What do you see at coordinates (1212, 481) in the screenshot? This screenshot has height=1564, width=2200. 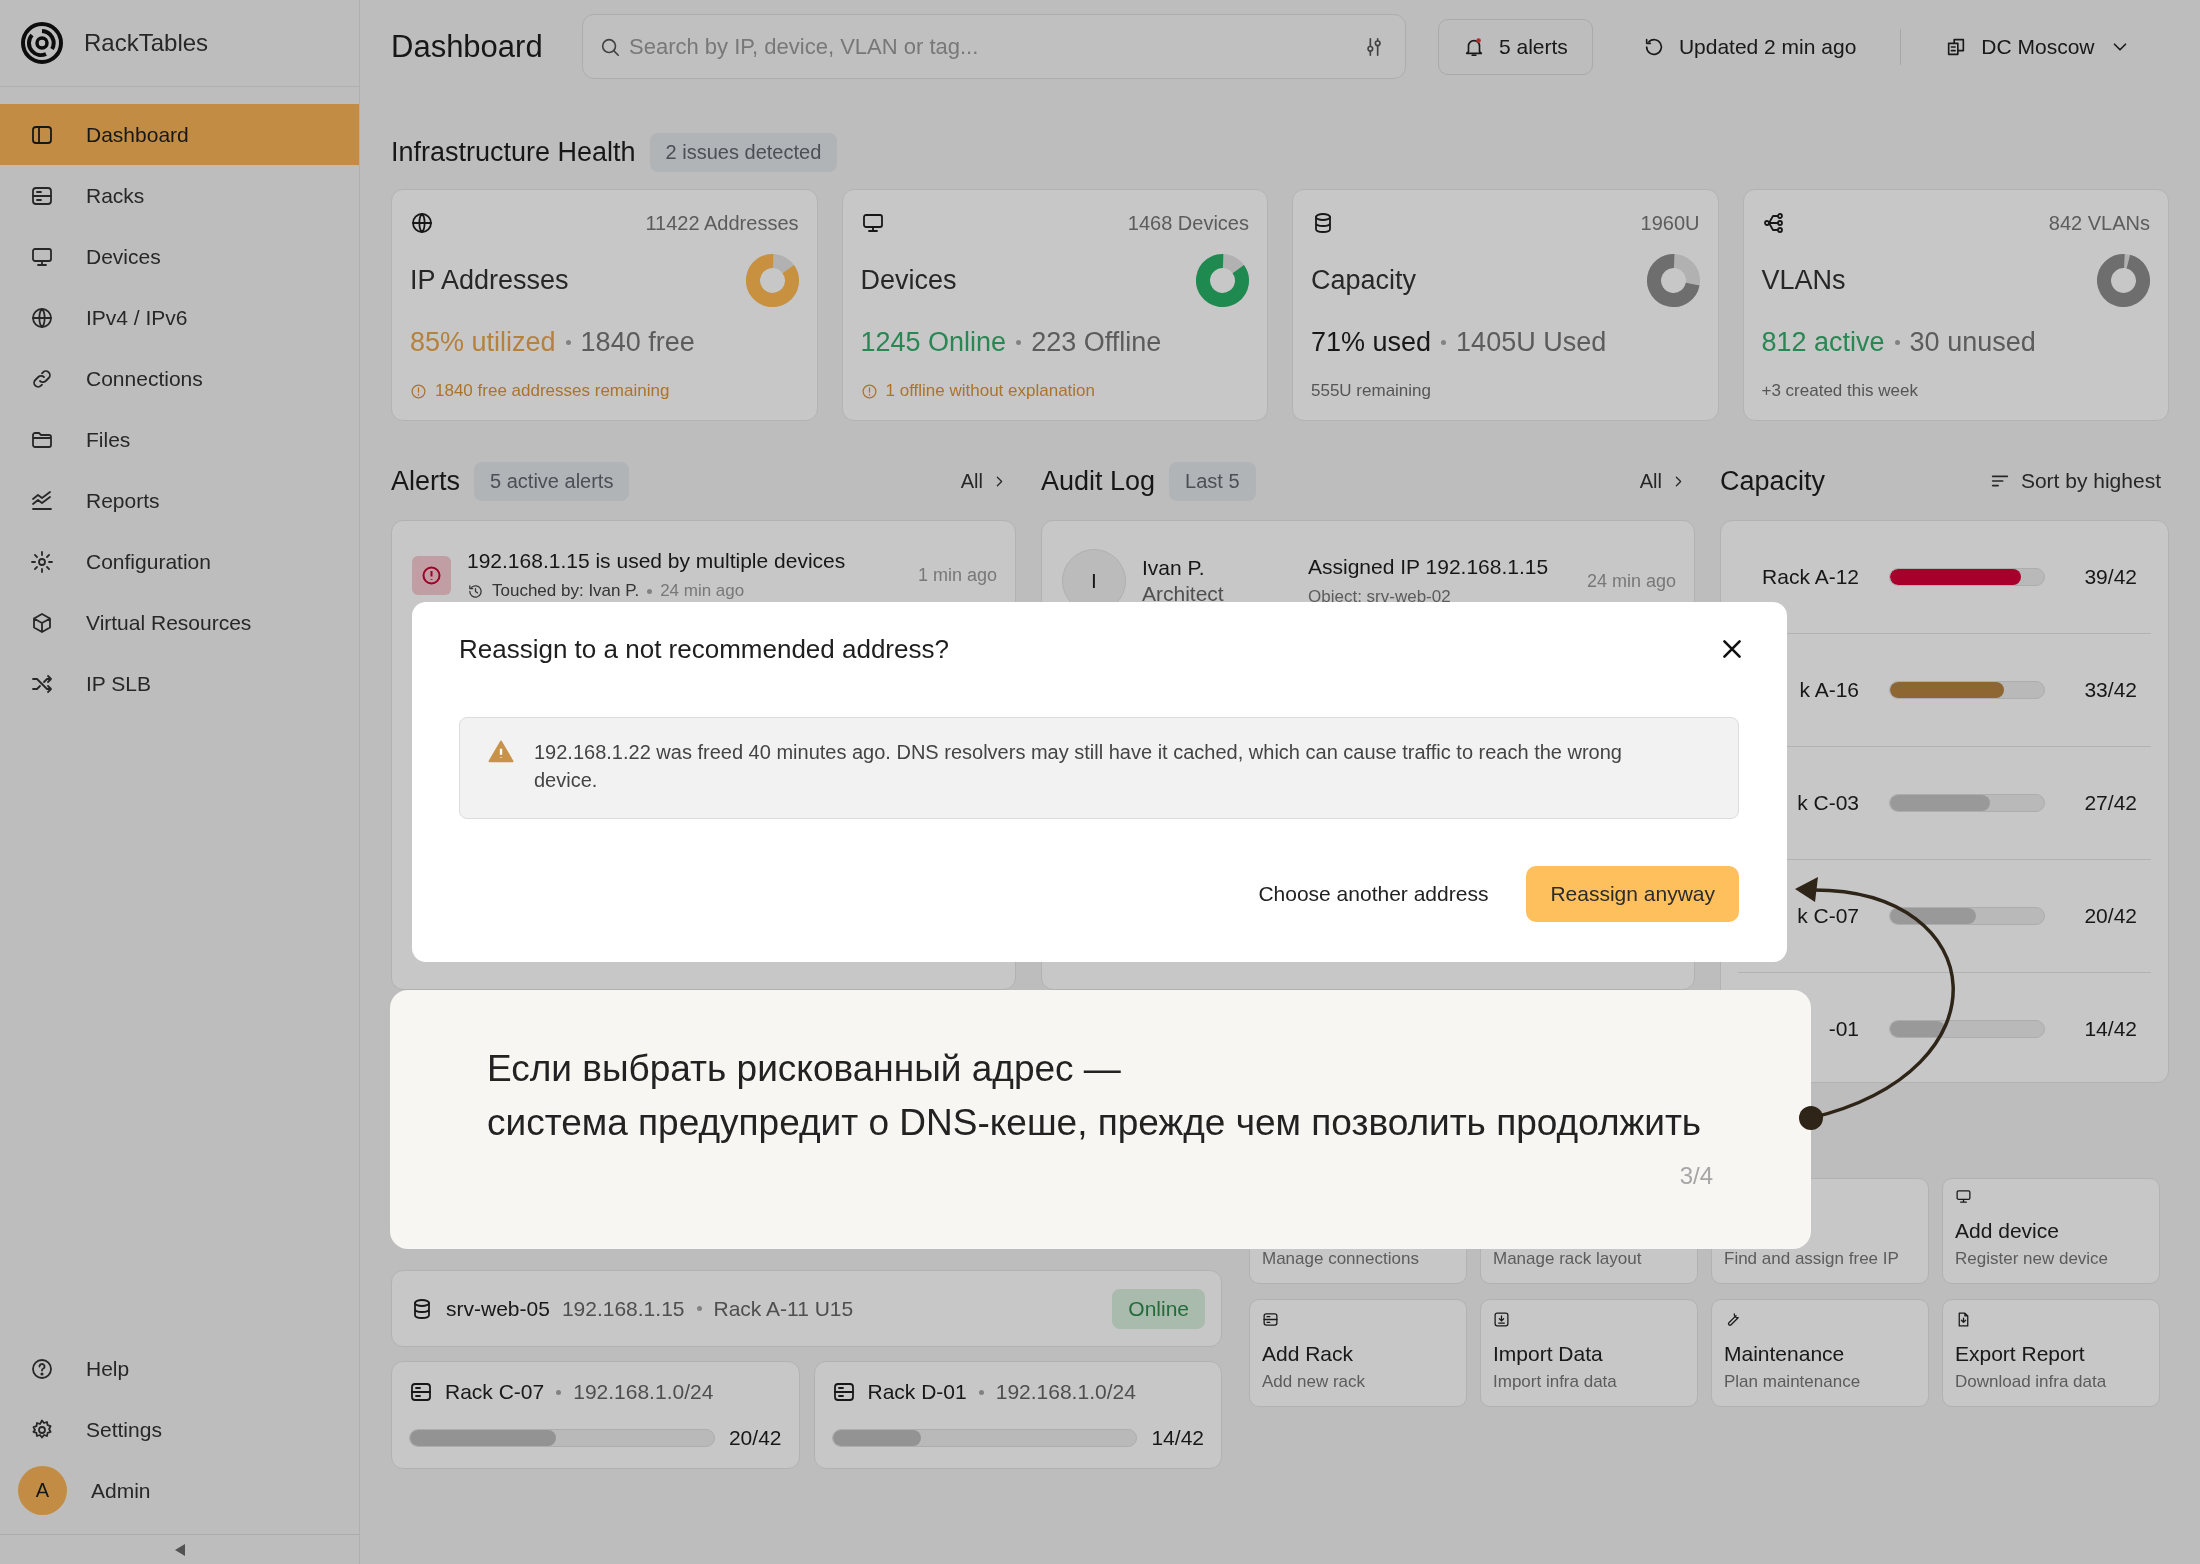 I see `filter-badge: Last 5` at bounding box center [1212, 481].